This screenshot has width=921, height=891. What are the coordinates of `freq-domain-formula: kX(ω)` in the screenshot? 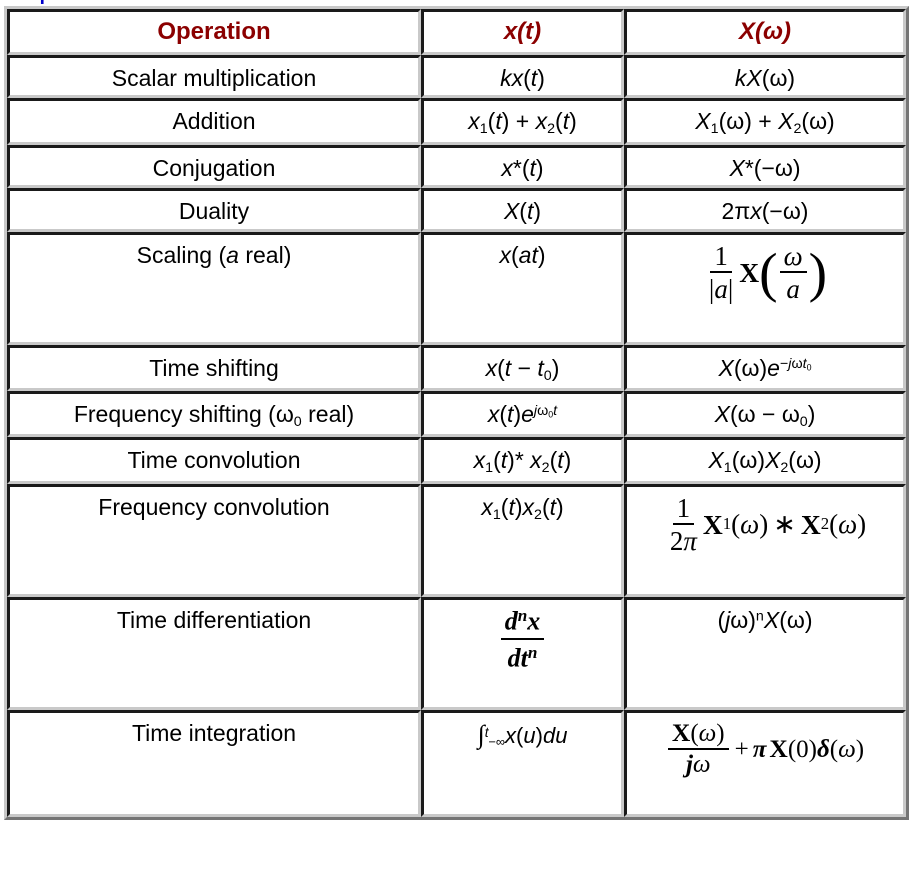 It's located at (765, 78).